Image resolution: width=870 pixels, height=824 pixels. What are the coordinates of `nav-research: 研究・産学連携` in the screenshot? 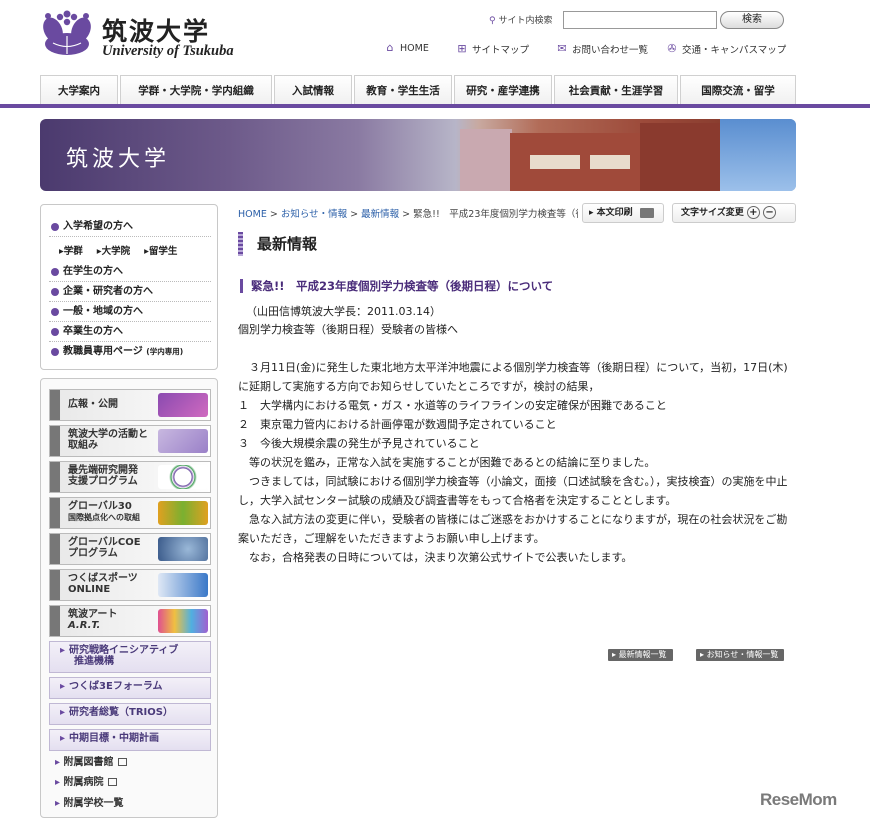 It's located at (503, 90).